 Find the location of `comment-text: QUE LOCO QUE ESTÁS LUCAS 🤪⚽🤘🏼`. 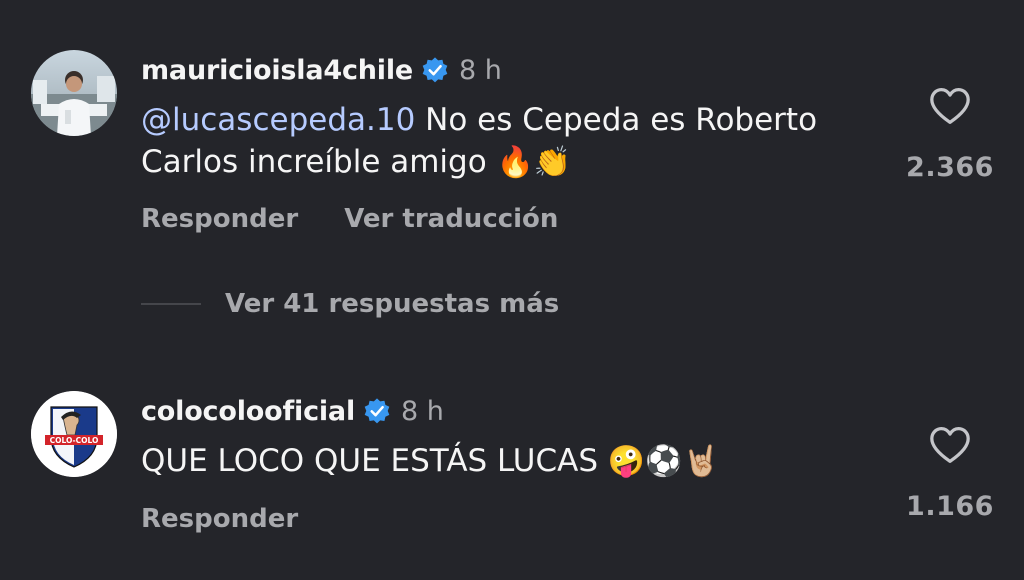

comment-text: QUE LOCO QUE ESTÁS LUCAS 🤪⚽🤘🏼 is located at coordinates (491, 461).